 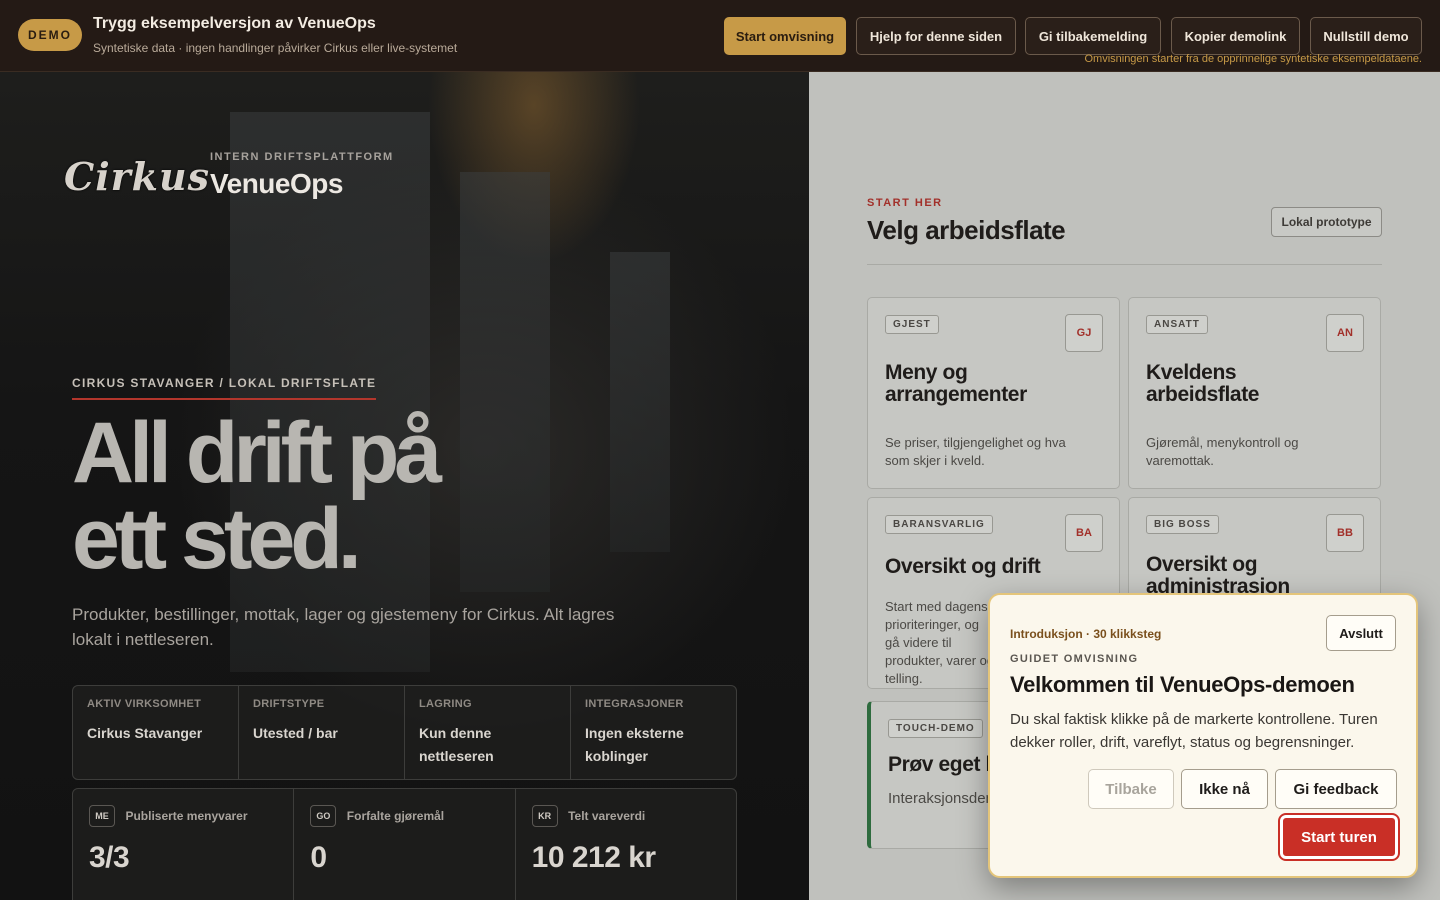 I want to click on demo-badge: DEMO, so click(x=50, y=35).